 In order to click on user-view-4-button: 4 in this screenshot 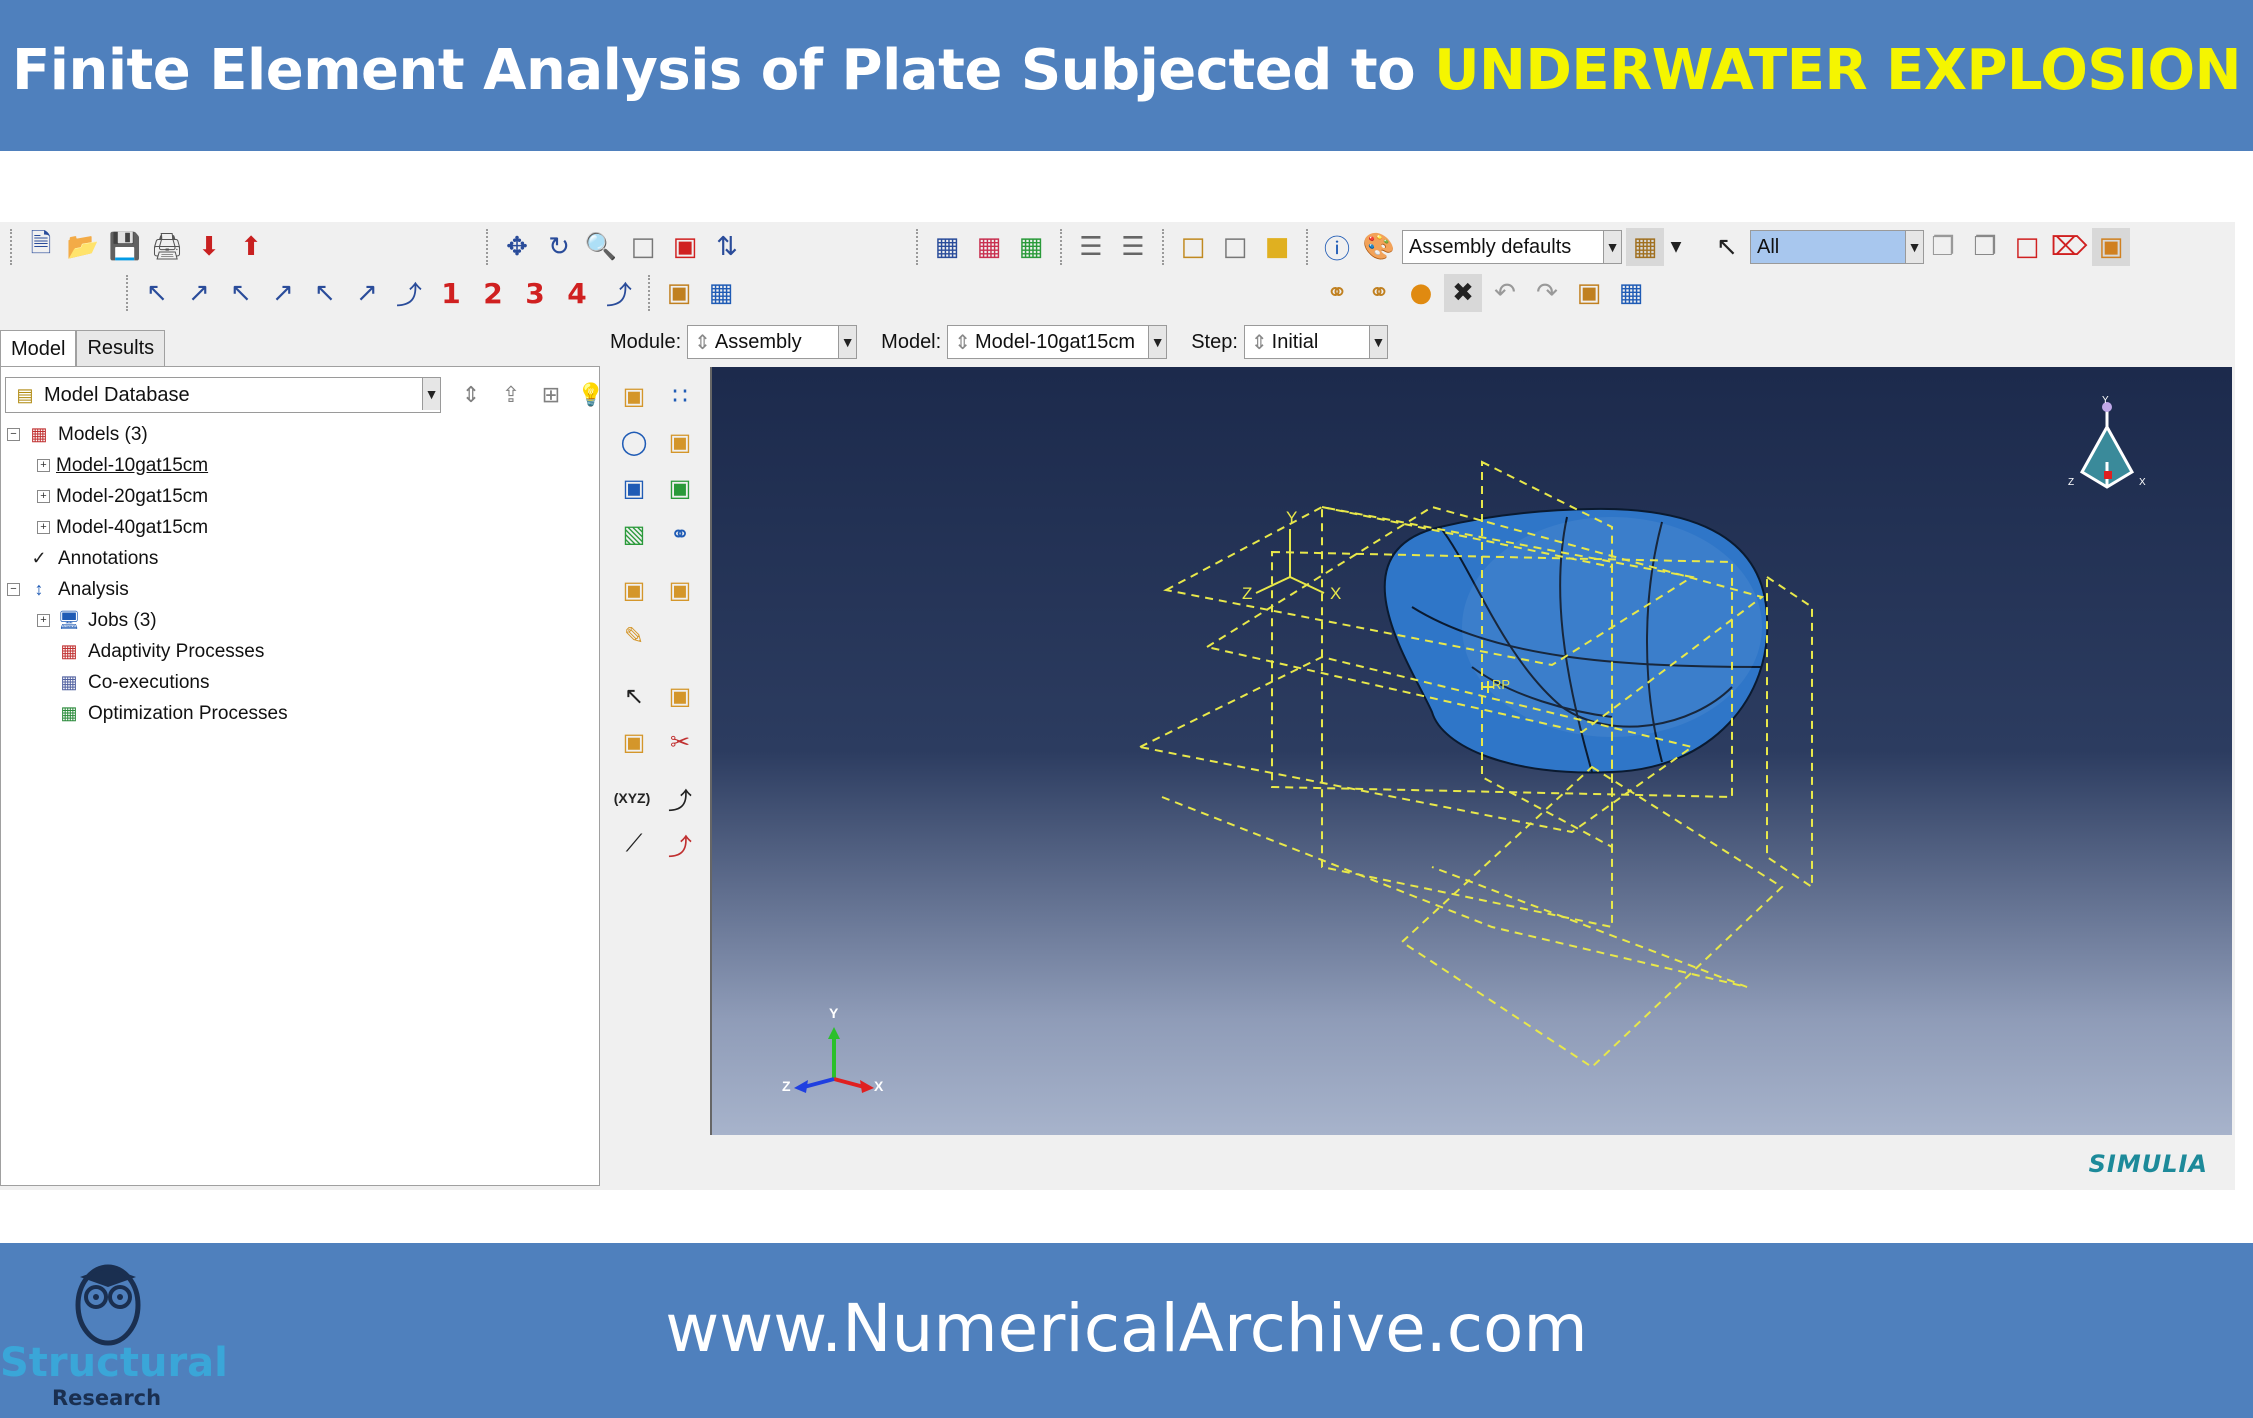, I will do `click(577, 293)`.